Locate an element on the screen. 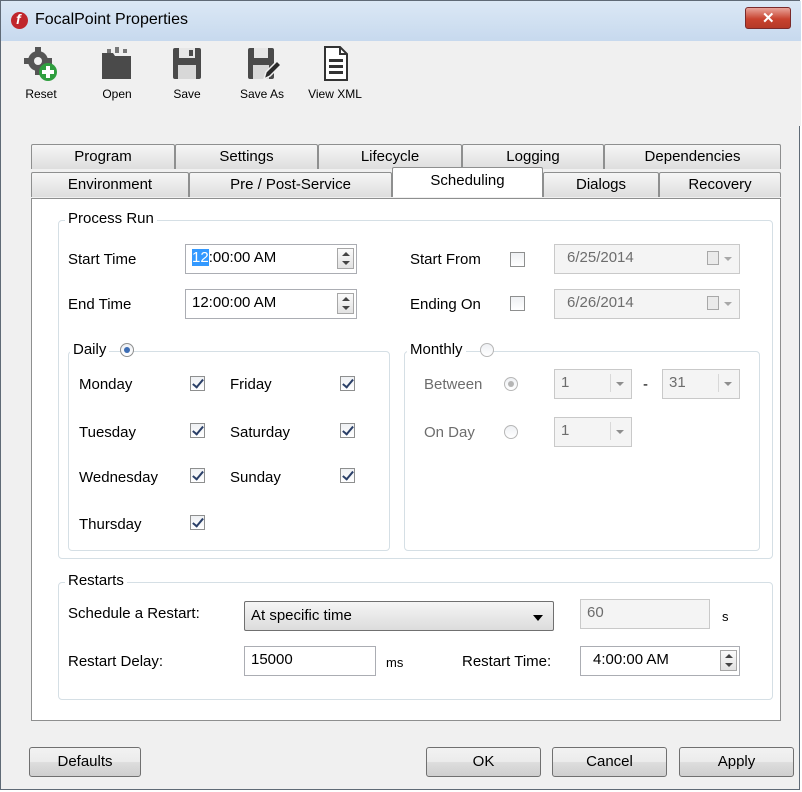  tab-pre-post-service: Pre / Post-Service is located at coordinates (290, 184).